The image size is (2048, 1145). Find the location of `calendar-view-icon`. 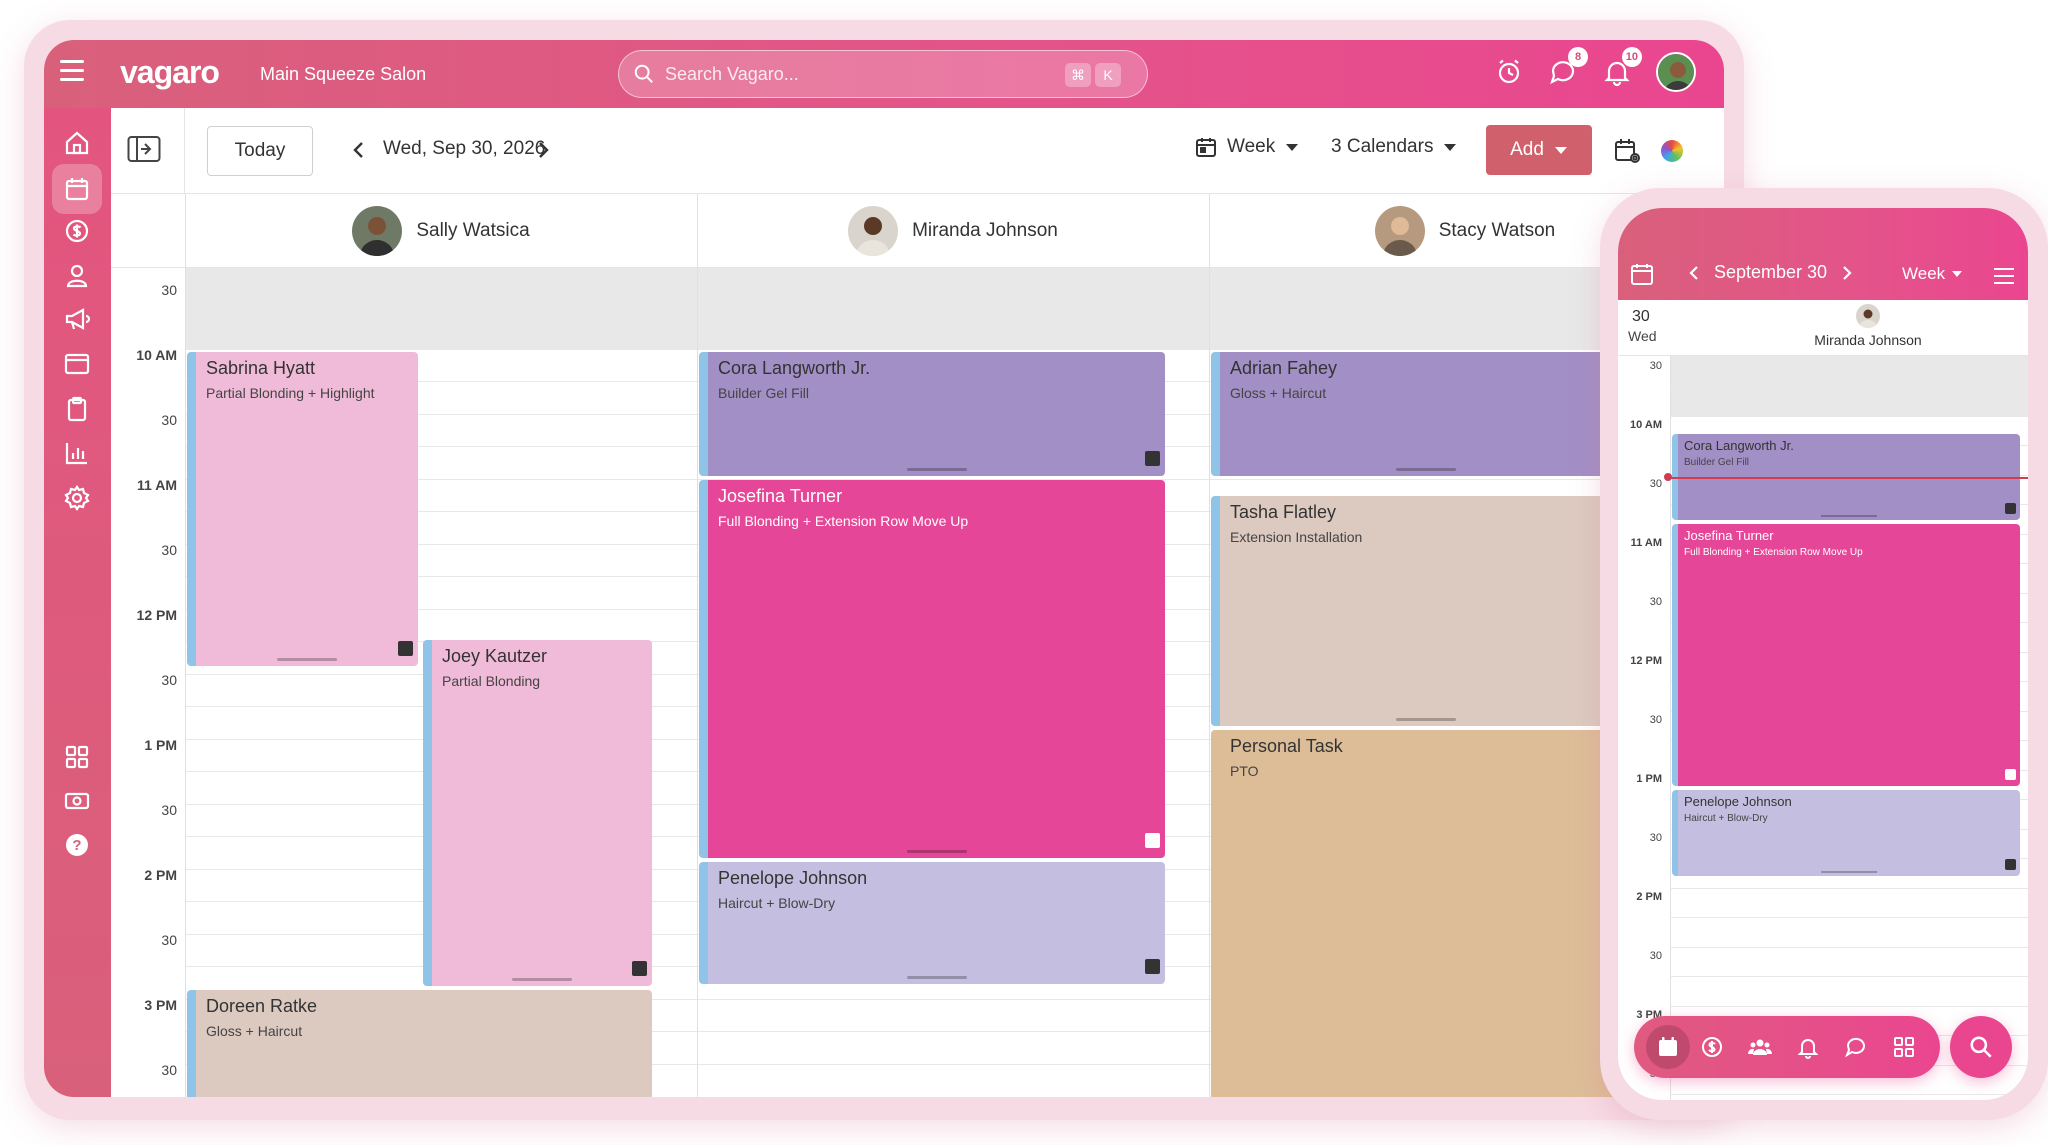

calendar-view-icon is located at coordinates (1206, 147).